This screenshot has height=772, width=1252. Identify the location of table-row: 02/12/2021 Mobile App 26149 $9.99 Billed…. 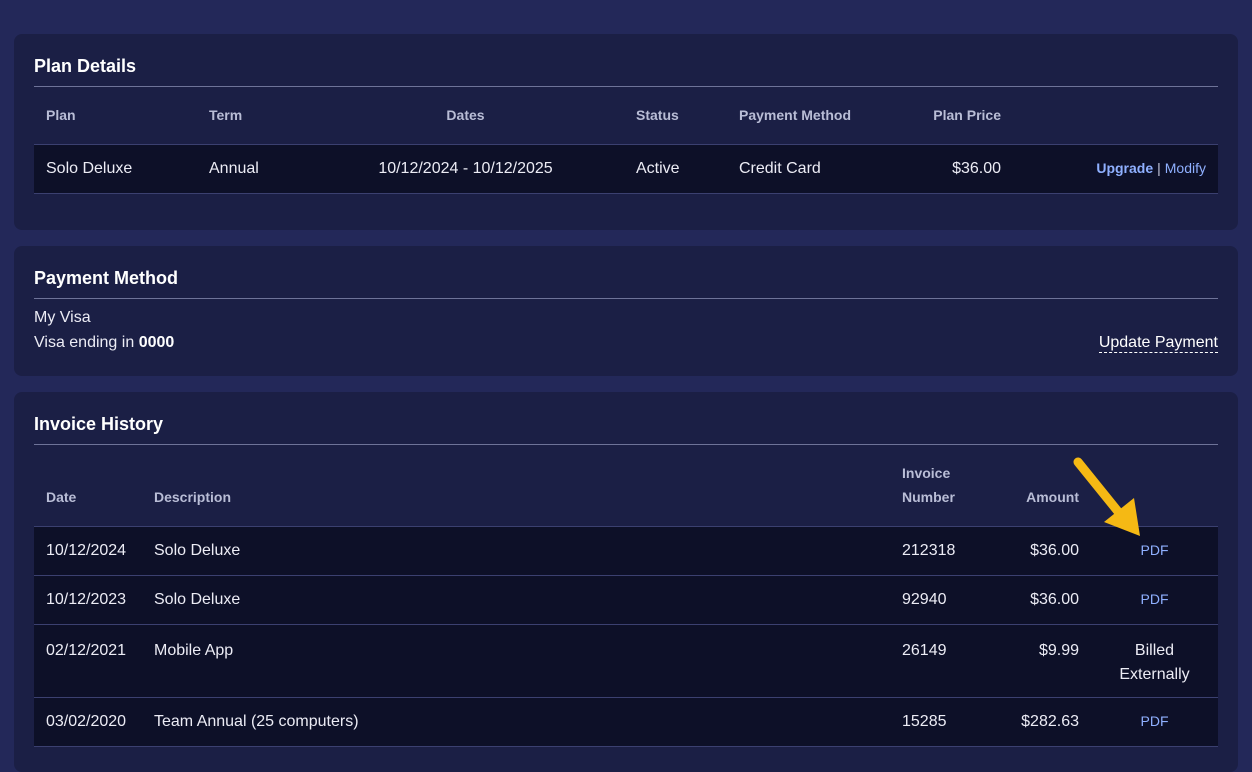
(626, 660).